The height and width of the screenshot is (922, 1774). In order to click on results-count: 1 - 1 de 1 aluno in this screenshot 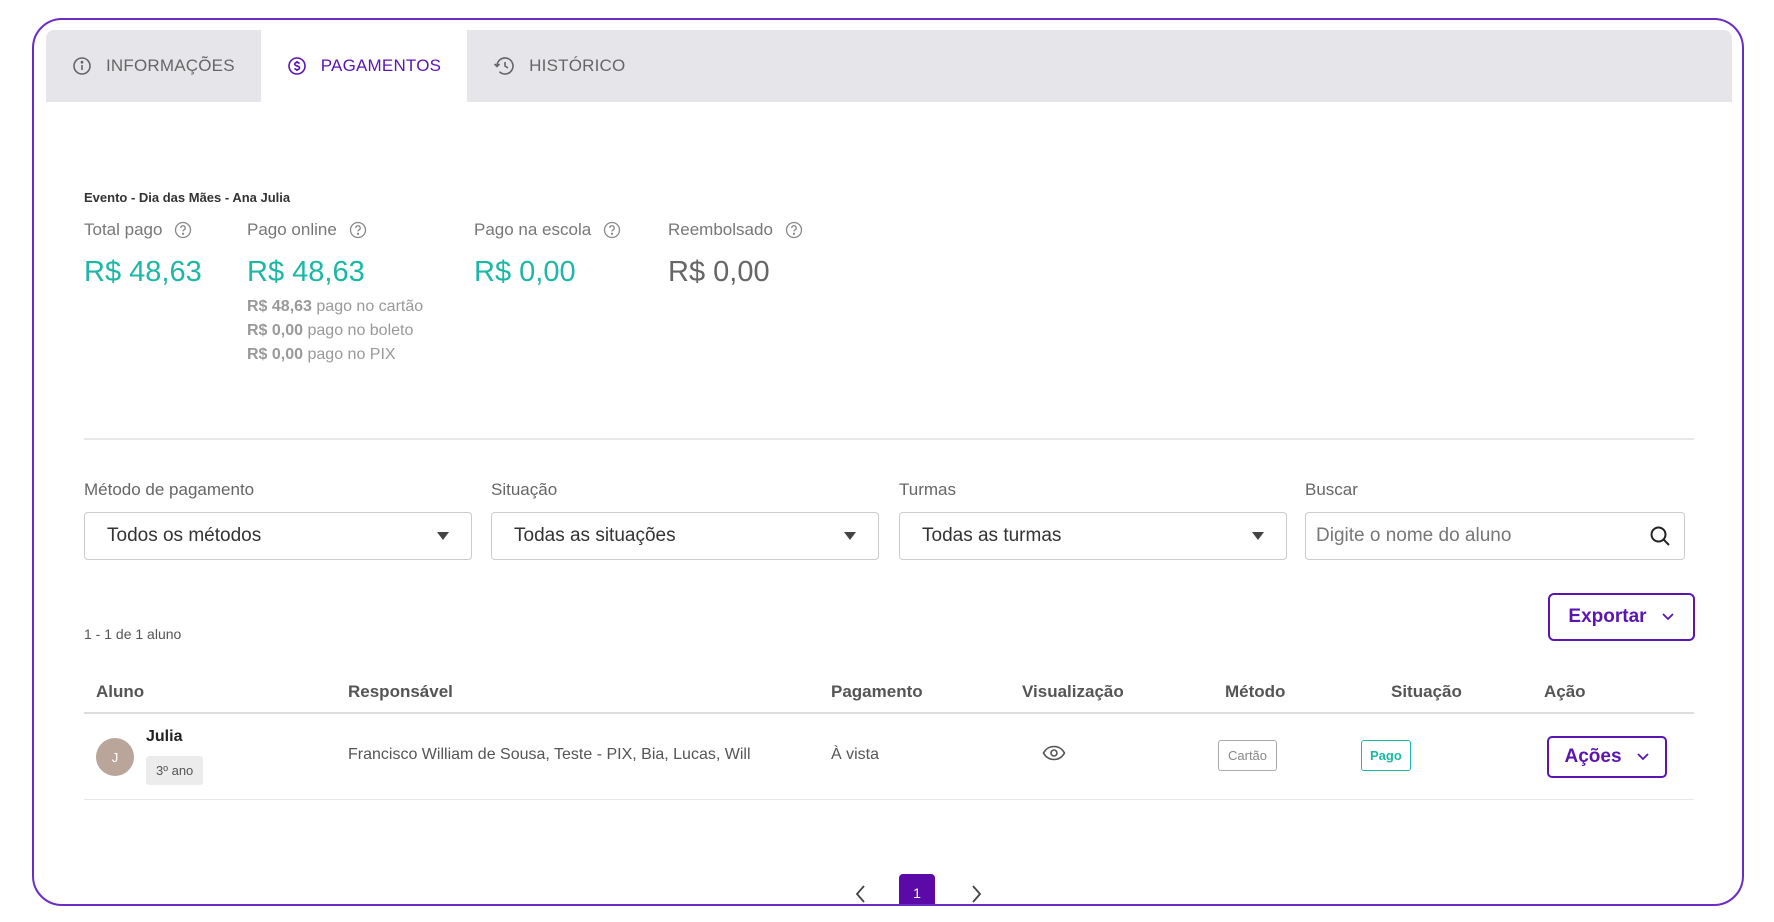, I will do `click(133, 634)`.